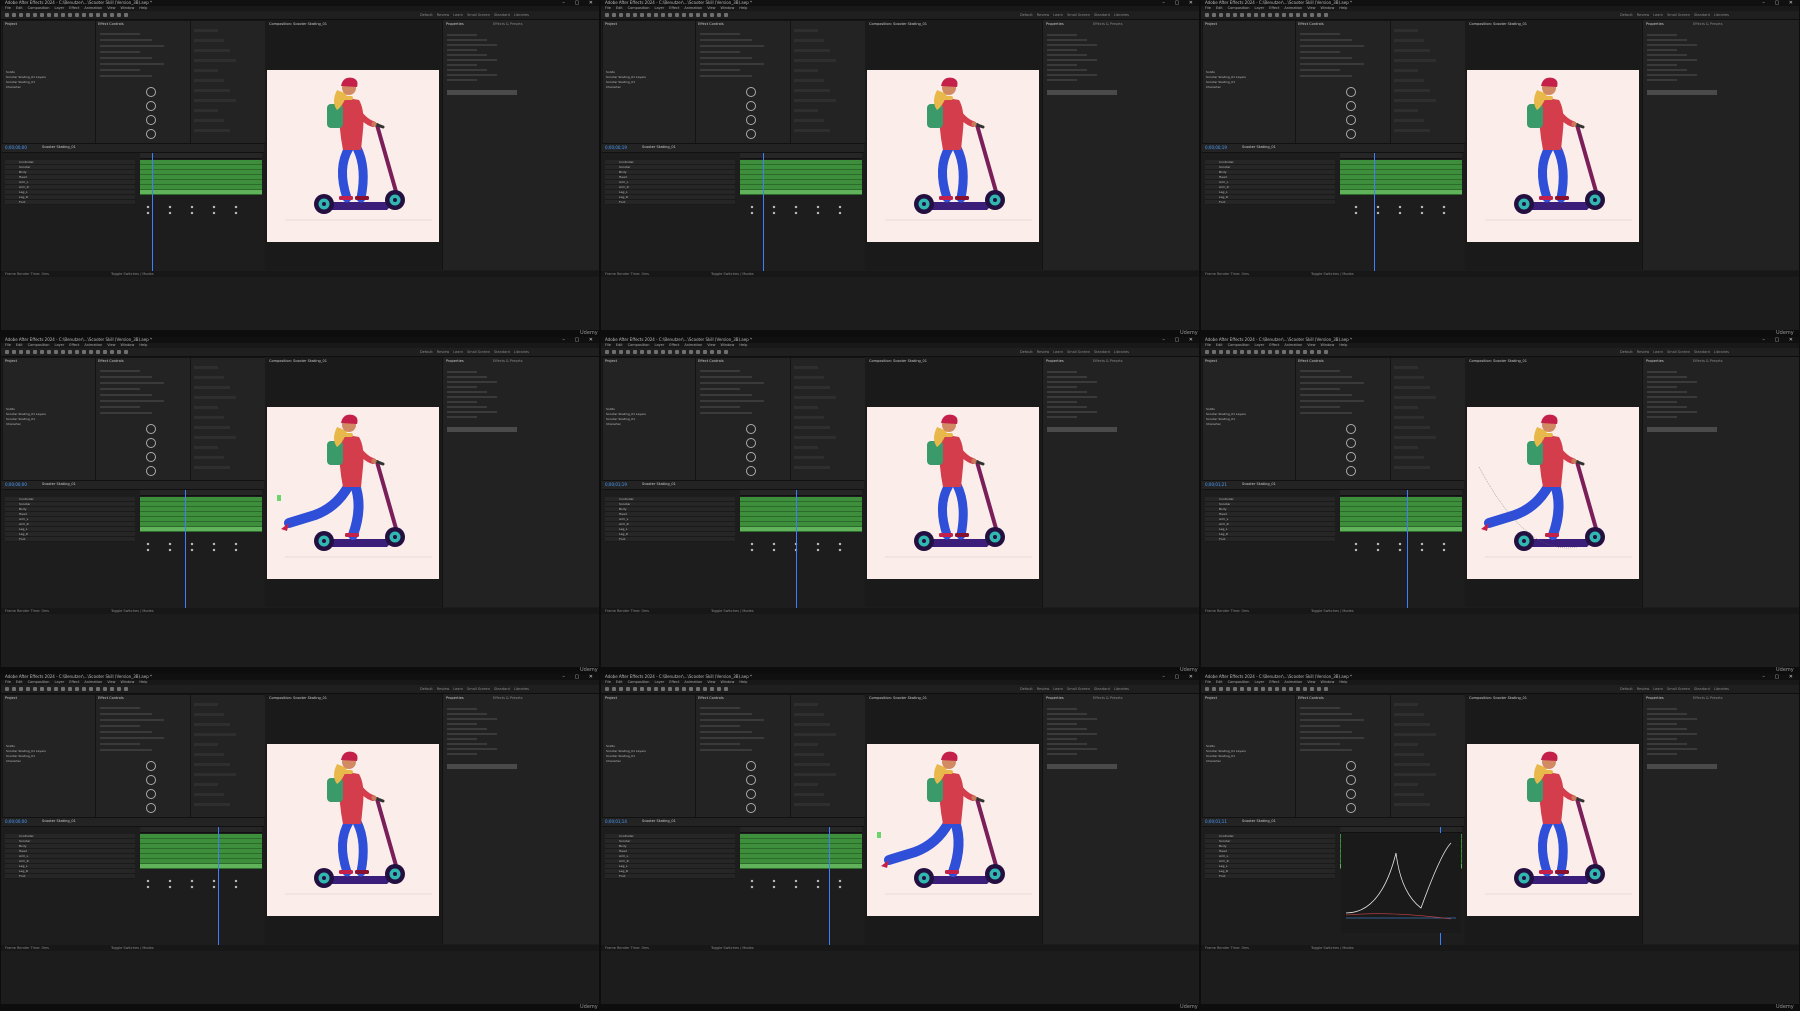 The image size is (1800, 1011). Describe the element at coordinates (443, 15) in the screenshot. I see `workspace-review: Review` at that location.